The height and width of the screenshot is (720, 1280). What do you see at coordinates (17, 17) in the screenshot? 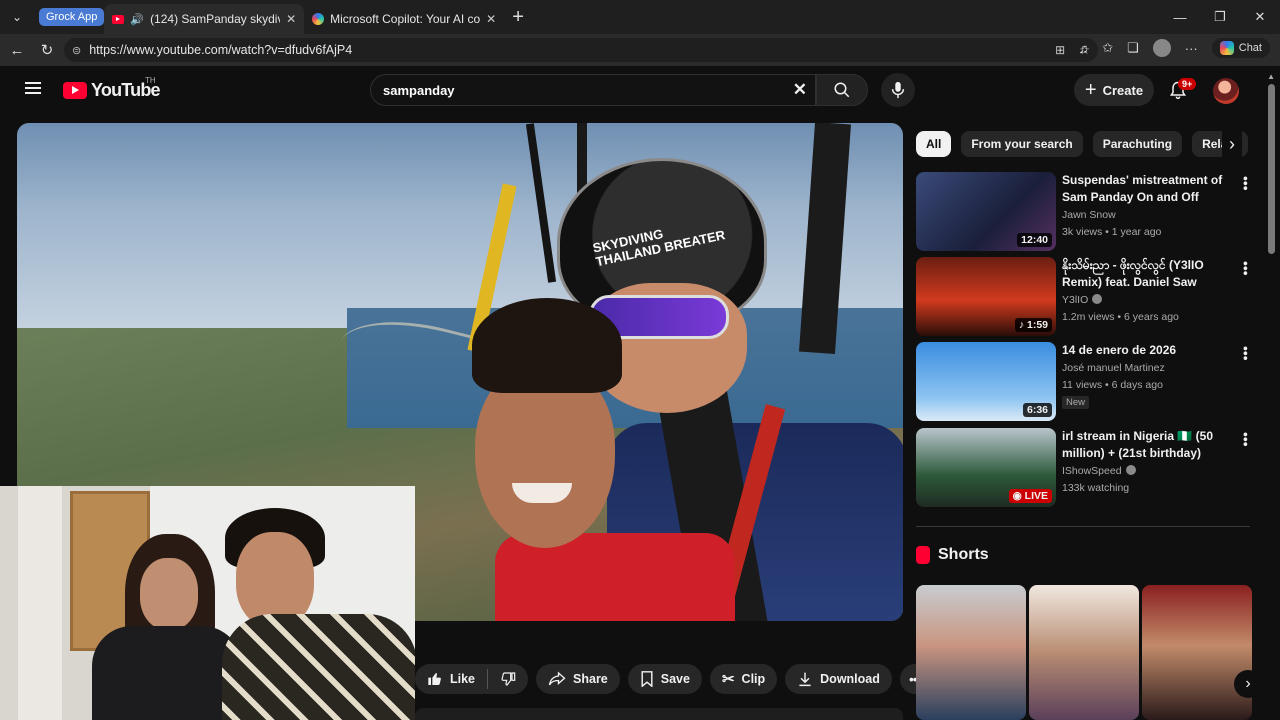
I see `tab-actions-menu: ⌄` at bounding box center [17, 17].